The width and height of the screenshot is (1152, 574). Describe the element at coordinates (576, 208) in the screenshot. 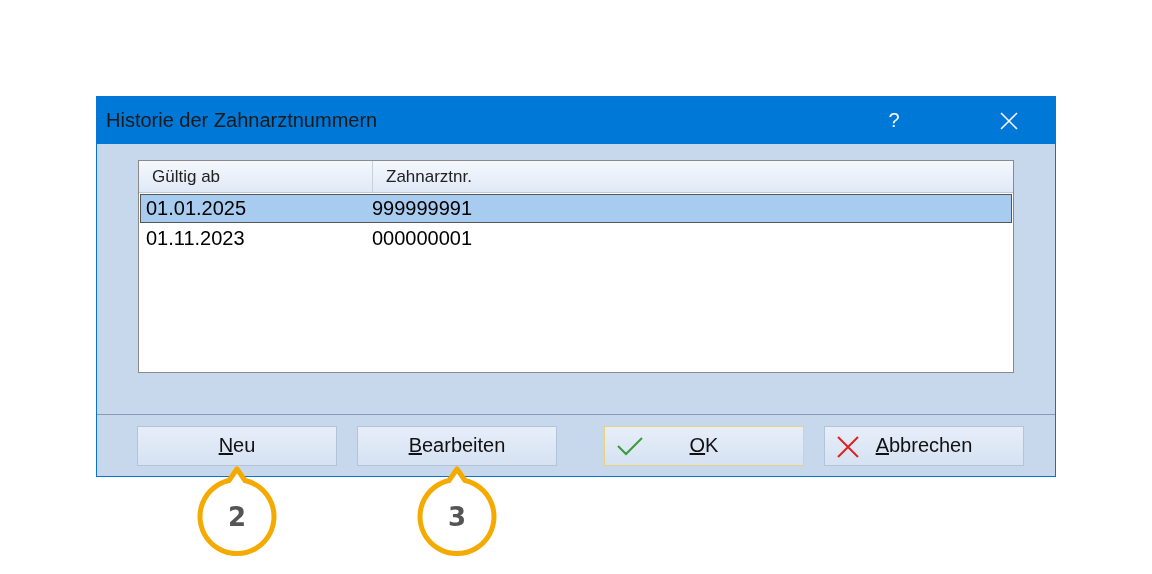

I see `table-row: 01.01.2025 999999991` at that location.